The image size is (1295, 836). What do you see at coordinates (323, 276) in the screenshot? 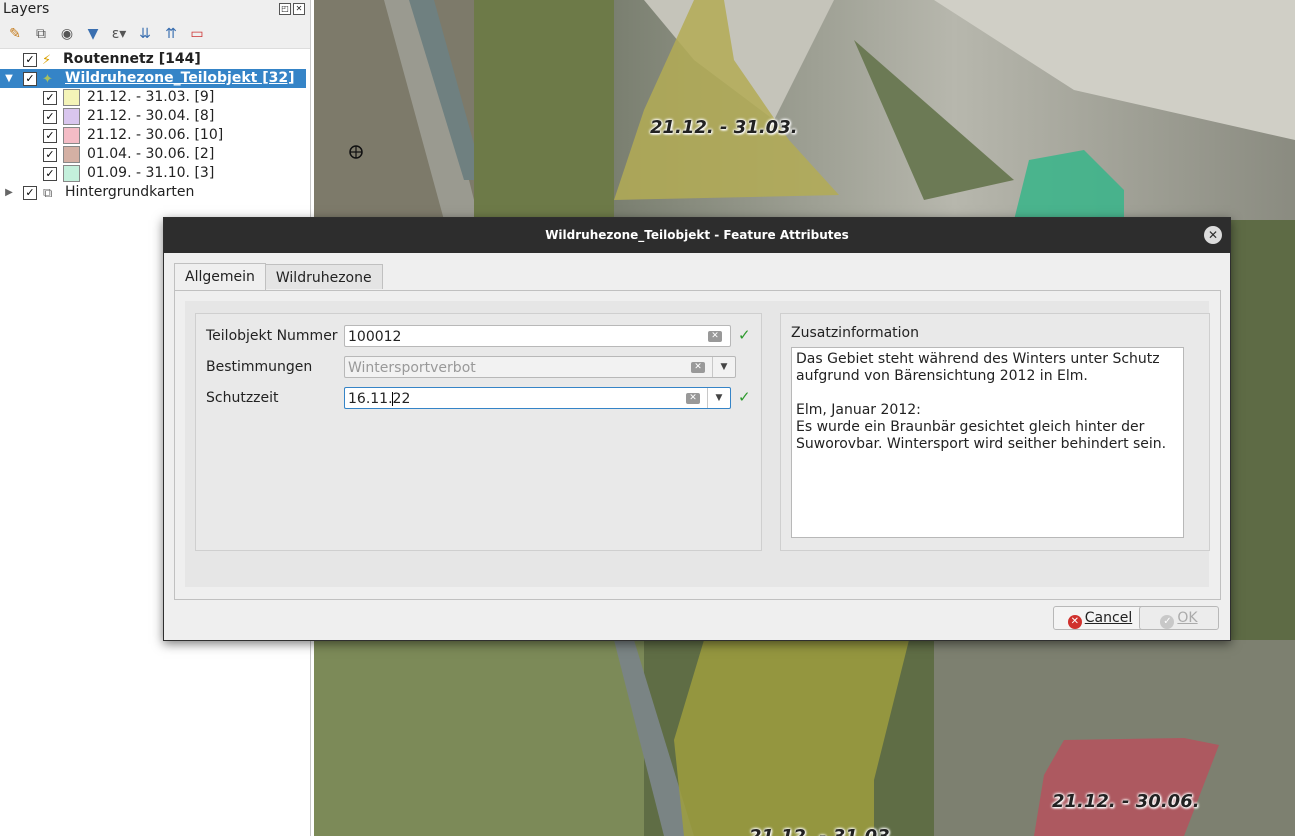
I see `tab-wildruhezone: Wildruhezone` at bounding box center [323, 276].